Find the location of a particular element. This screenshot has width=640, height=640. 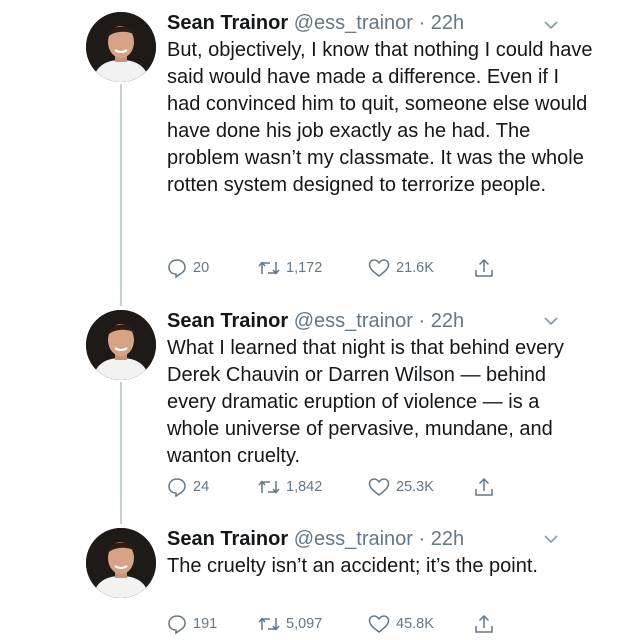

like-button: 21.6K is located at coordinates (400, 268).